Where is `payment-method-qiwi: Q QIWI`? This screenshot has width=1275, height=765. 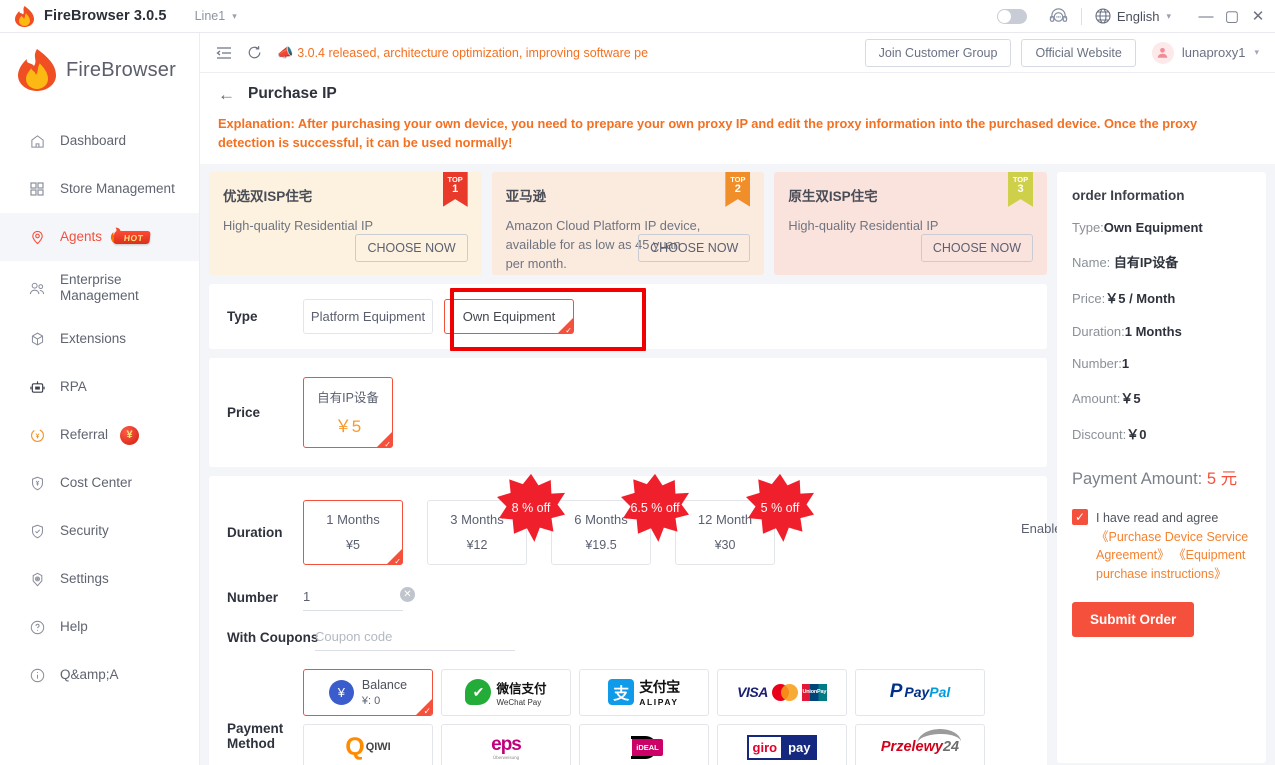
payment-method-qiwi: Q QIWI is located at coordinates (368, 744).